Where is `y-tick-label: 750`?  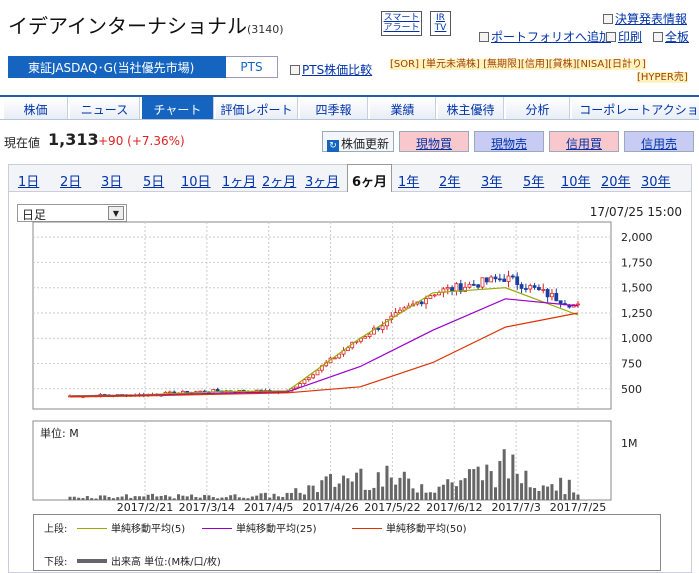 y-tick-label: 750 is located at coordinates (631, 364).